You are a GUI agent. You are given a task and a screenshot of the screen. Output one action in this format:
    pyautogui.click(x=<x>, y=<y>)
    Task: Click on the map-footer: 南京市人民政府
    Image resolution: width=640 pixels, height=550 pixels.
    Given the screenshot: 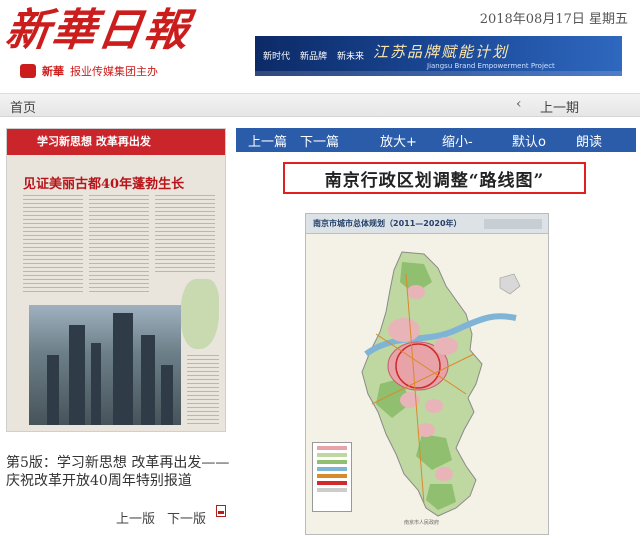 What is the action you would take?
    pyautogui.click(x=422, y=523)
    